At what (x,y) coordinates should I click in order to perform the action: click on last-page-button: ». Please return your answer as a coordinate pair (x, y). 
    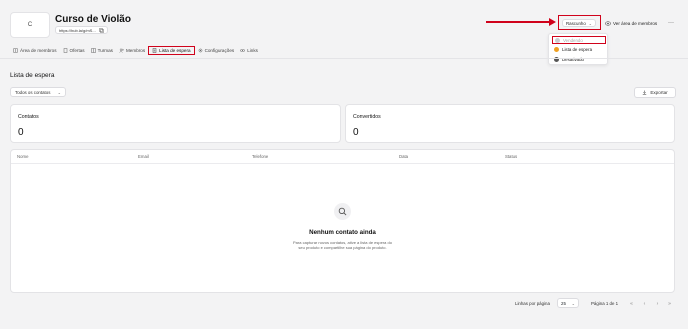
    Looking at the image, I should click on (669, 303).